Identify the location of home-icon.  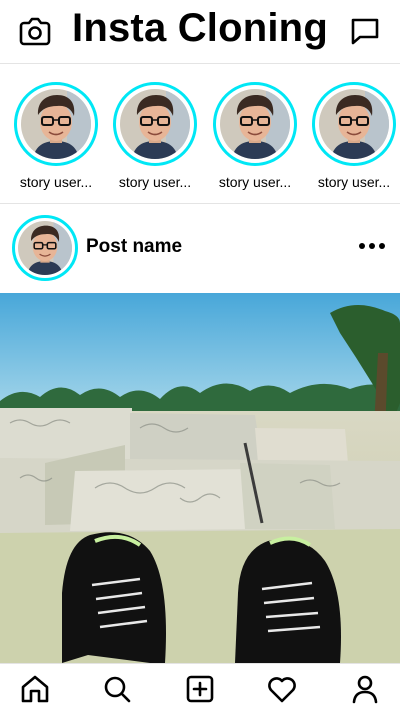
(35, 689).